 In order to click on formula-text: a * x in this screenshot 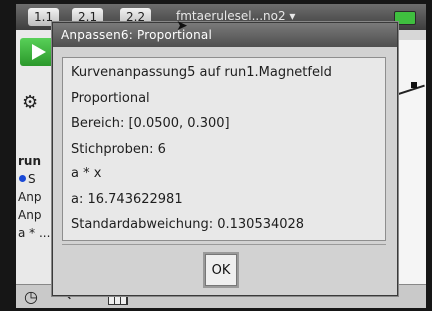, I will do `click(86, 173)`.